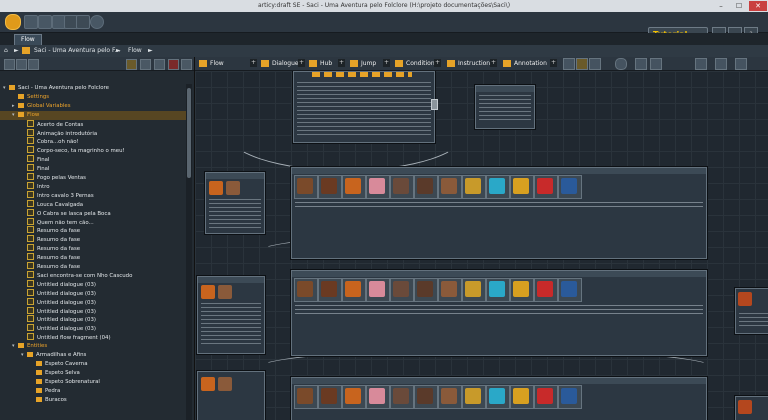 The image size is (768, 420). I want to click on navigator-scrollbar, so click(189, 252).